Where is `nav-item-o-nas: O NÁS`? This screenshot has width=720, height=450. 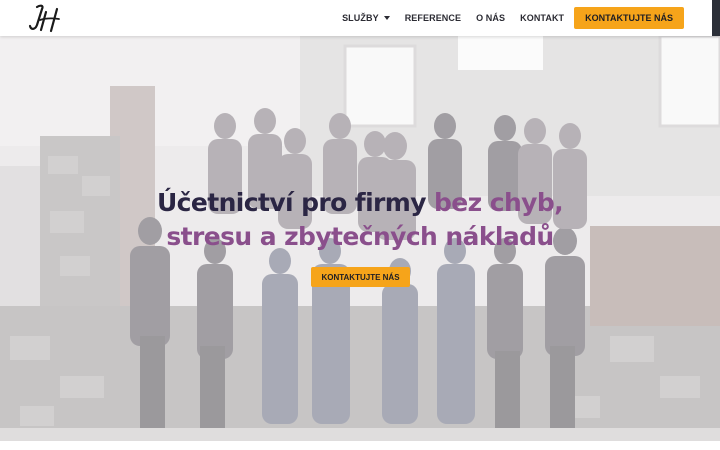 nav-item-o-nas: O NÁS is located at coordinates (490, 18).